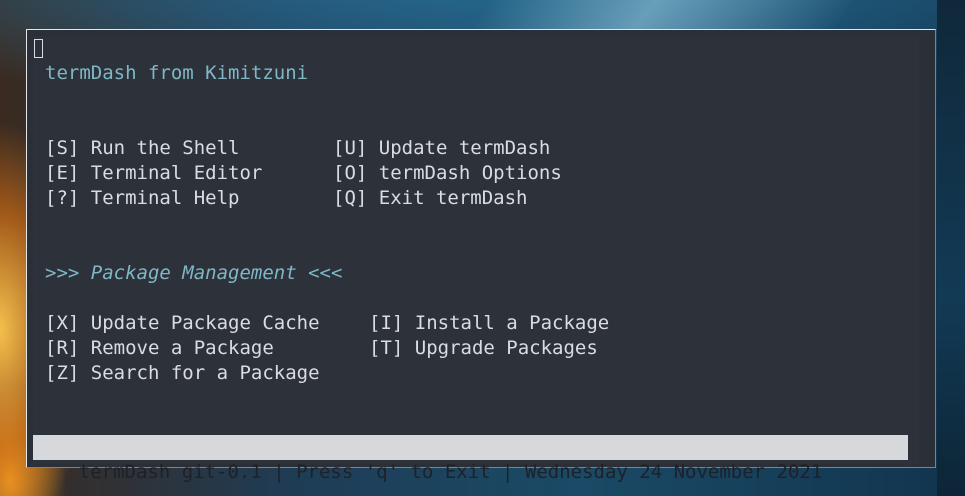  I want to click on menu-label: Install a Package, so click(512, 323).